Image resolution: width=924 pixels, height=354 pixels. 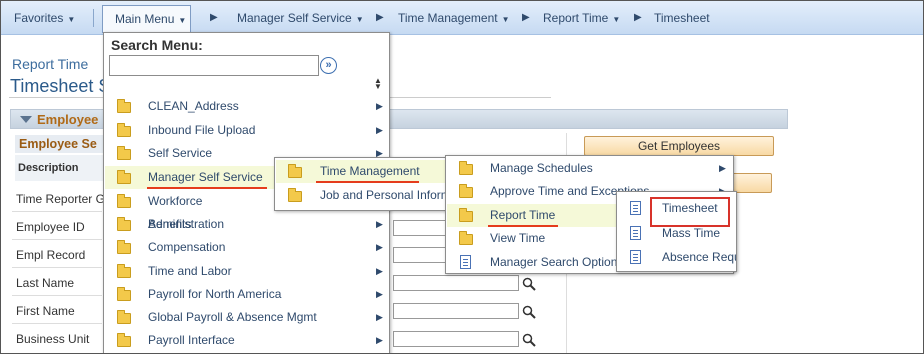 I want to click on menu-item-label: Global Payroll & Absence Mgmt, so click(x=232, y=317).